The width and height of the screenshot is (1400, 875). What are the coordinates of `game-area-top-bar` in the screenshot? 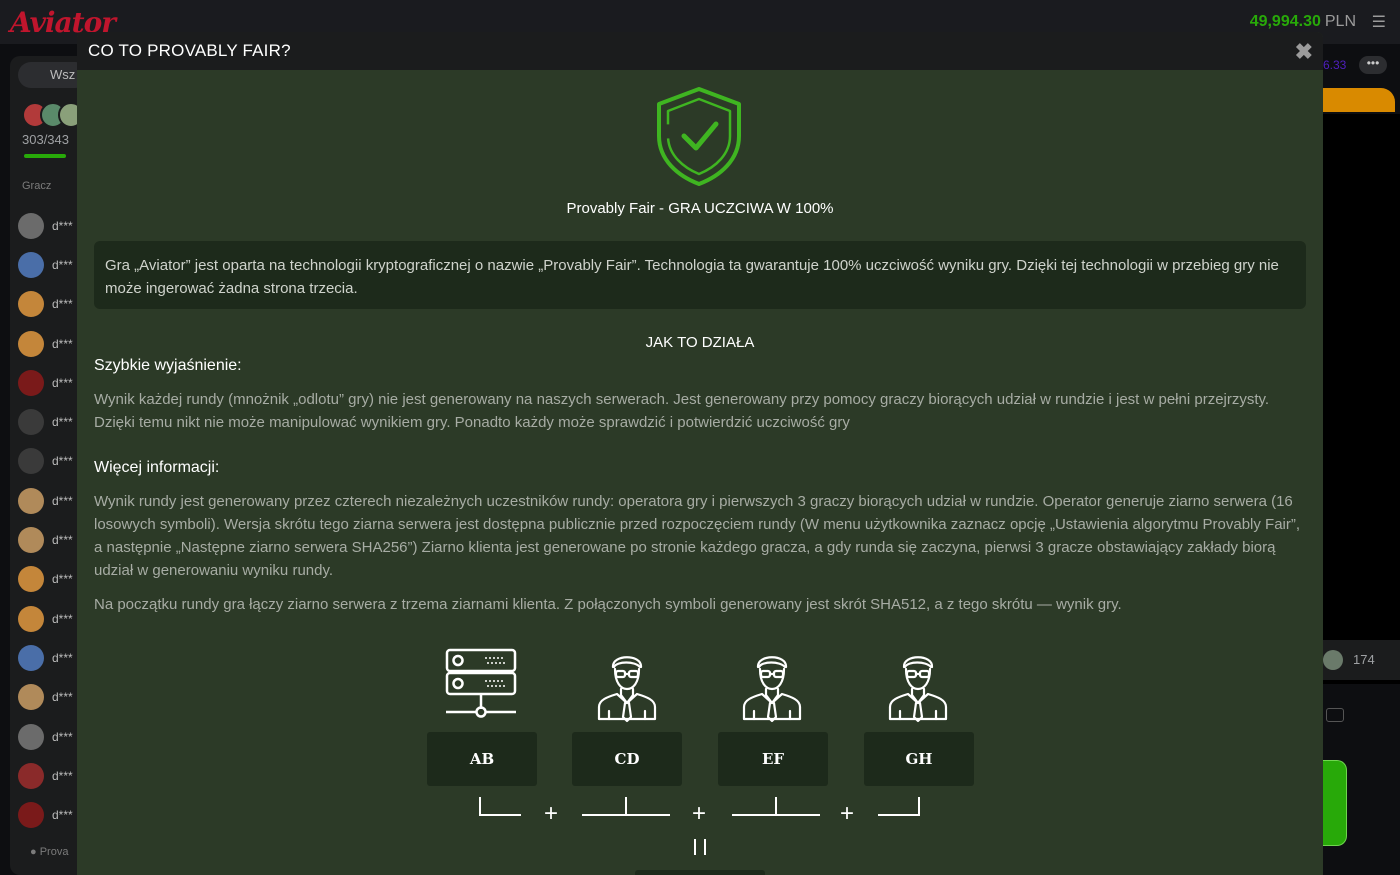 It's located at (1359, 100).